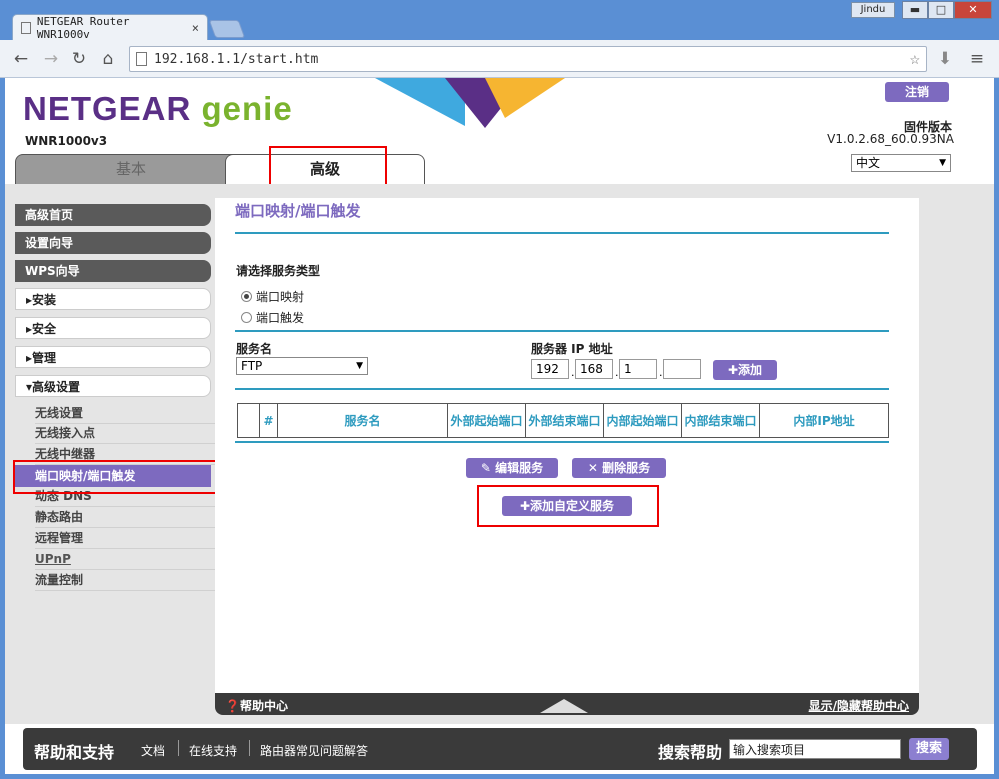 The width and height of the screenshot is (999, 779). What do you see at coordinates (51, 59) in the screenshot?
I see `forward-arrow-icon: →` at bounding box center [51, 59].